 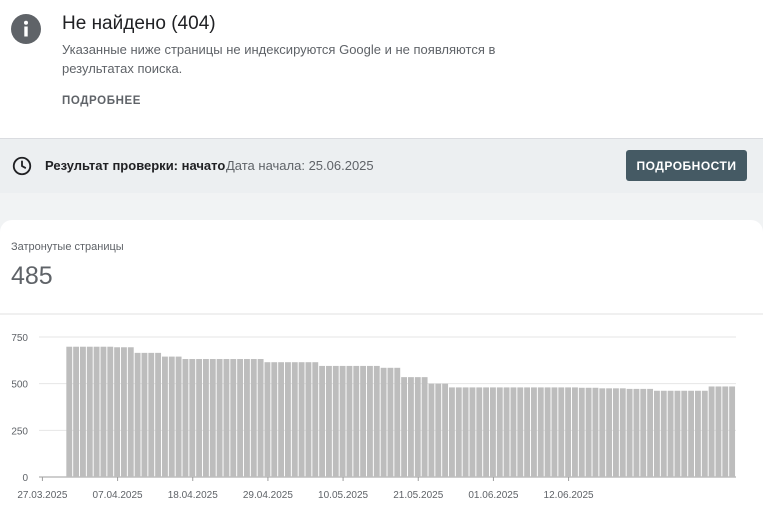 I want to click on issue-title: Не найдено (404), so click(x=139, y=23).